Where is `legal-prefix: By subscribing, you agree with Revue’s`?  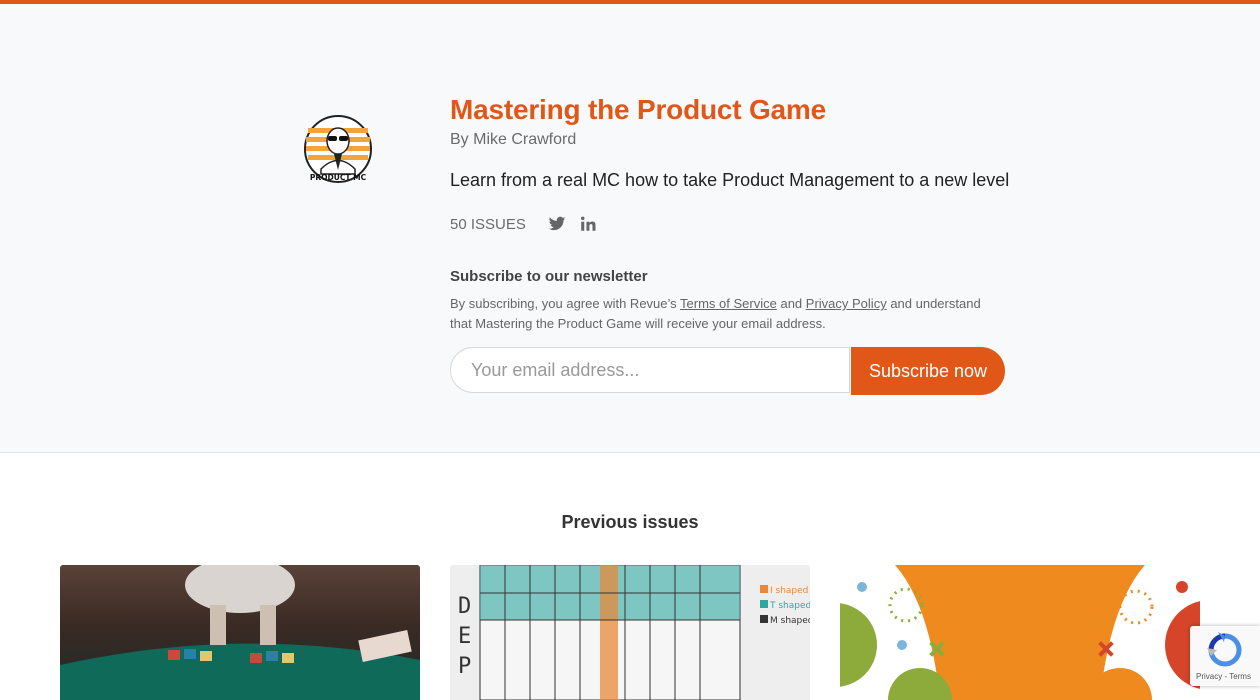 legal-prefix: By subscribing, you agree with Revue’s is located at coordinates (565, 303).